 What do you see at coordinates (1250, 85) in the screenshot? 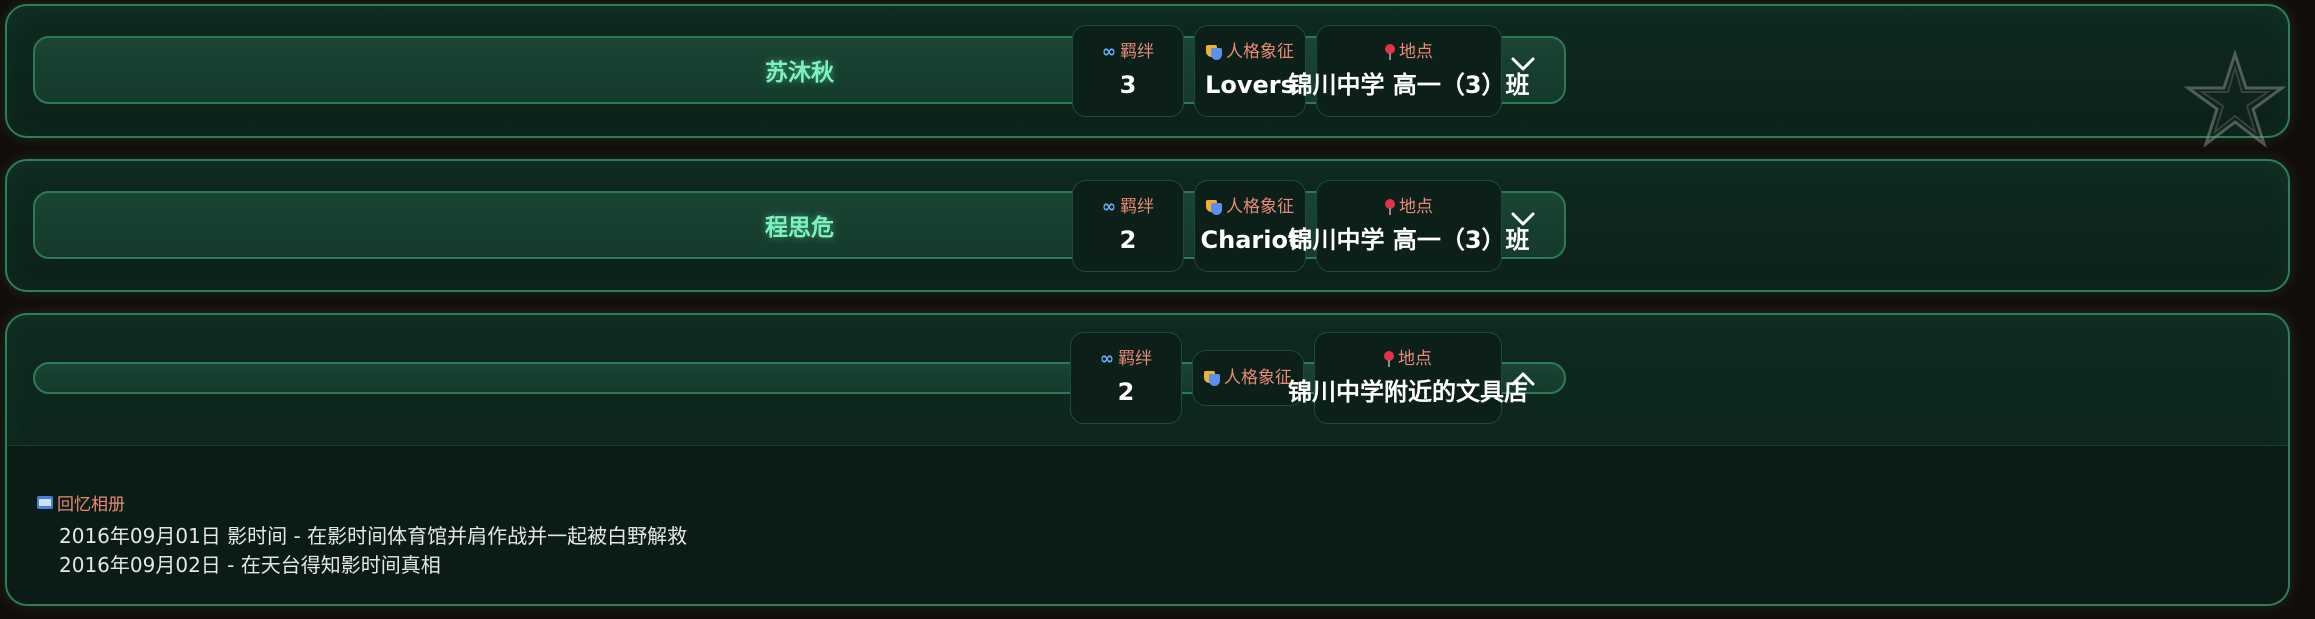
I see `persona-value: Lovers` at bounding box center [1250, 85].